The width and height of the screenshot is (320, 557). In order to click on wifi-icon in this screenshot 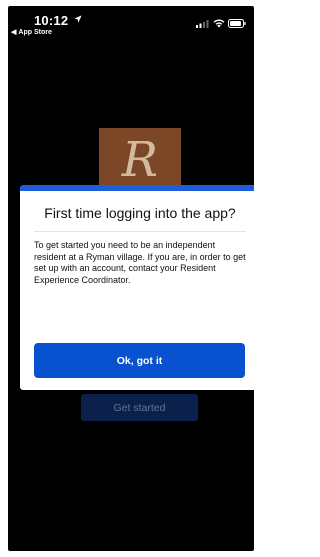, I will do `click(219, 23)`.